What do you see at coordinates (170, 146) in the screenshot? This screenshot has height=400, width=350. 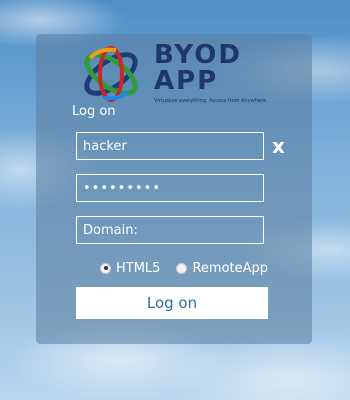 I see `username-input` at bounding box center [170, 146].